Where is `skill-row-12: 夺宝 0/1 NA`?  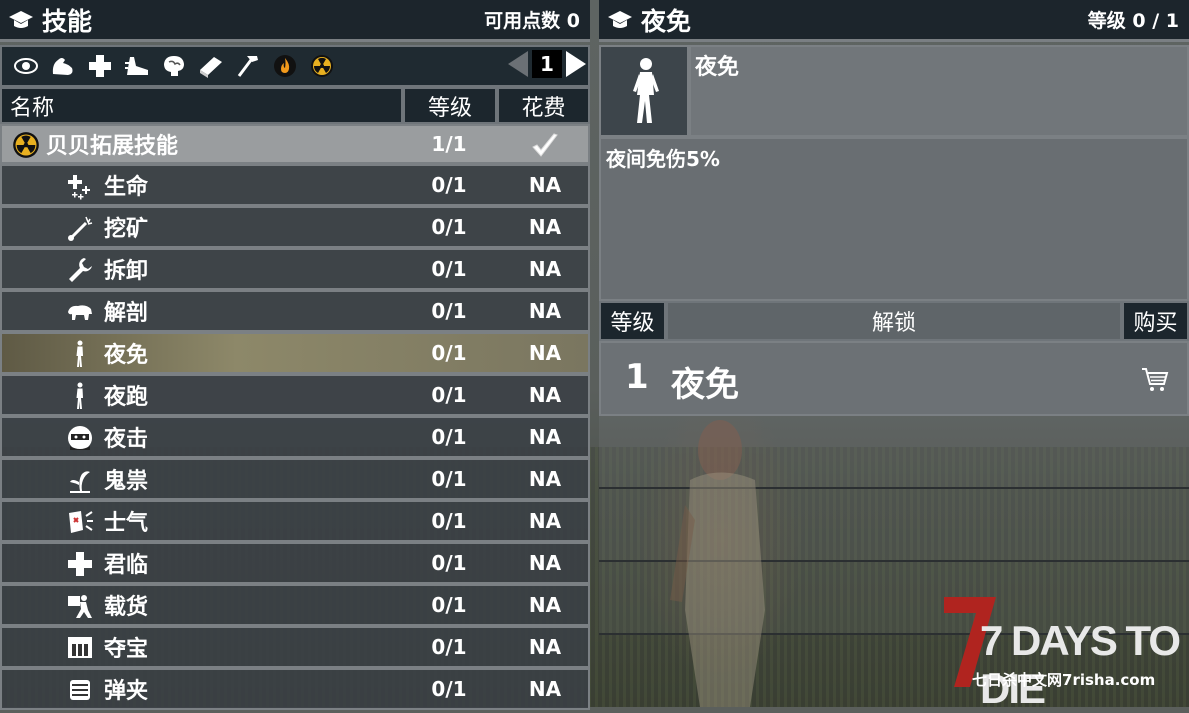 skill-row-12: 夺宝 0/1 NA is located at coordinates (295, 647).